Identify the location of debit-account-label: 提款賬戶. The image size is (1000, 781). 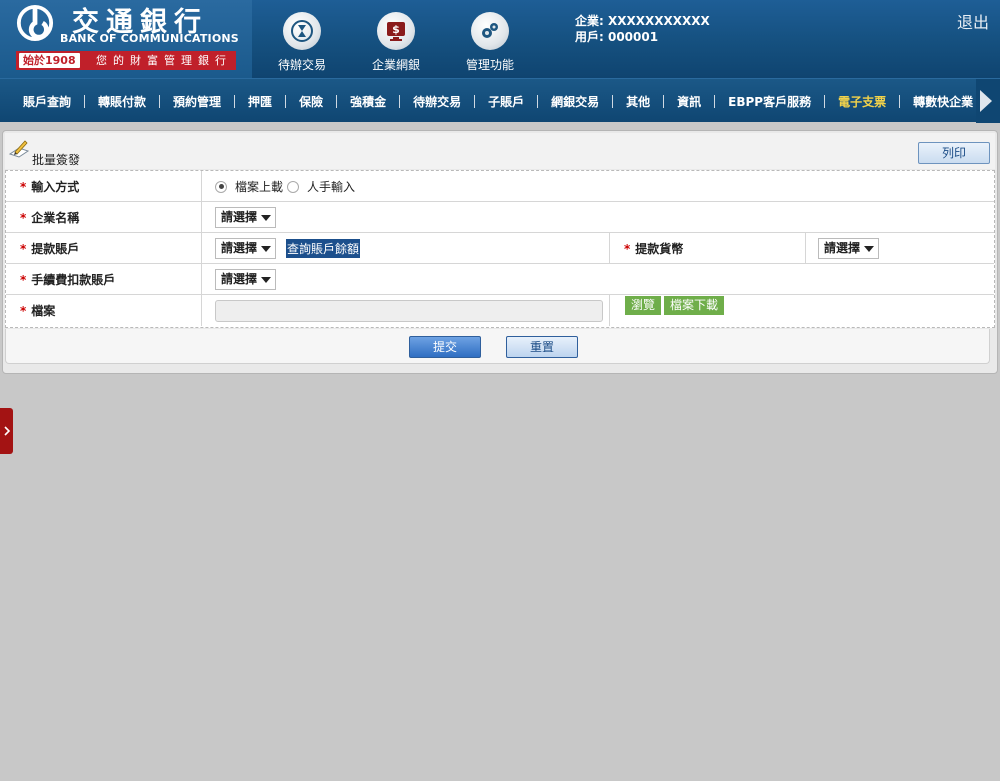
(55, 249).